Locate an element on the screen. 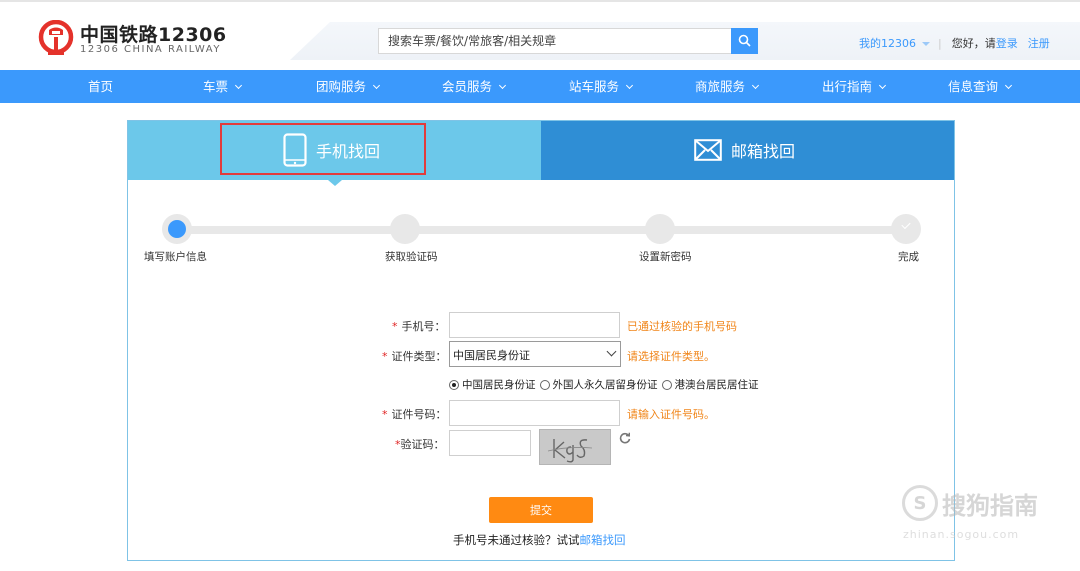  nav-label: 首页 is located at coordinates (101, 86).